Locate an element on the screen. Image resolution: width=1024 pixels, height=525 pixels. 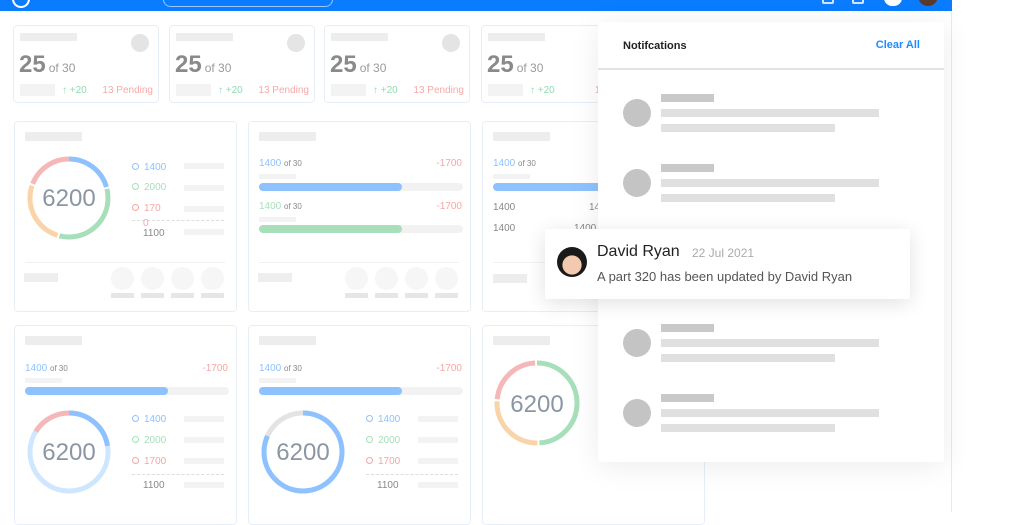
bell-icon is located at coordinates (893, 3).